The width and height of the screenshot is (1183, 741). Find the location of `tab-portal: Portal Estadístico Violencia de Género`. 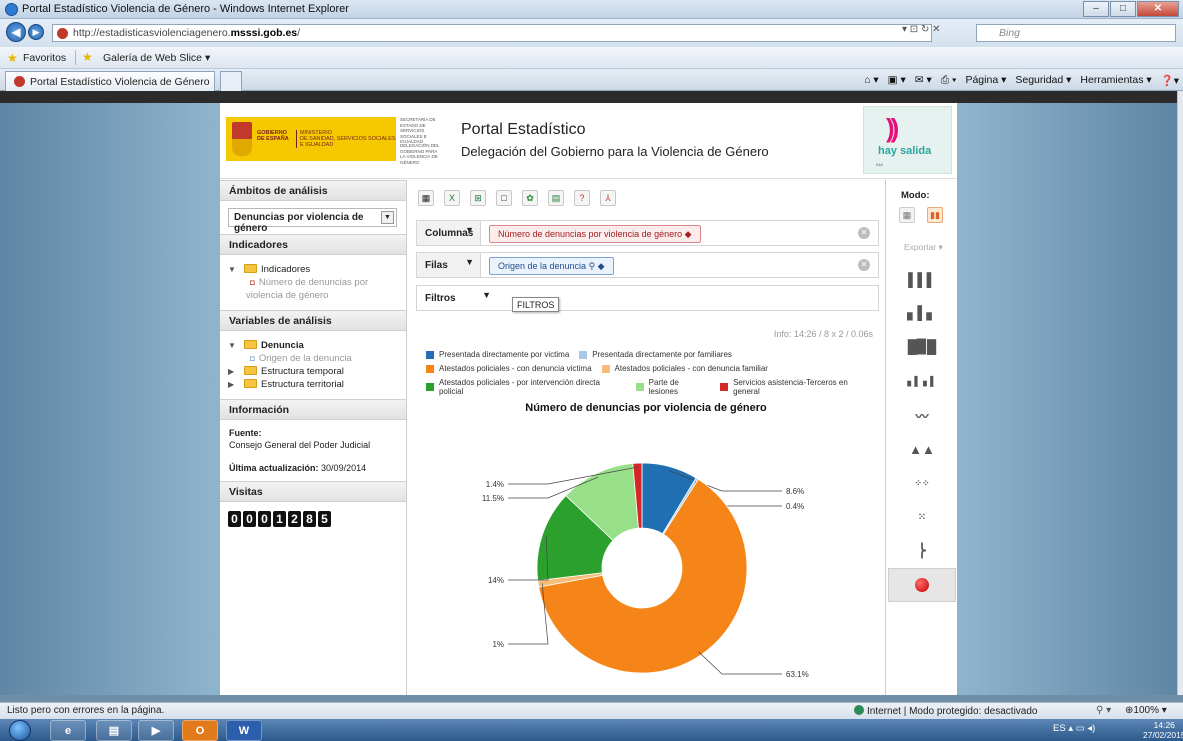

tab-portal: Portal Estadístico Violencia de Género is located at coordinates (110, 81).